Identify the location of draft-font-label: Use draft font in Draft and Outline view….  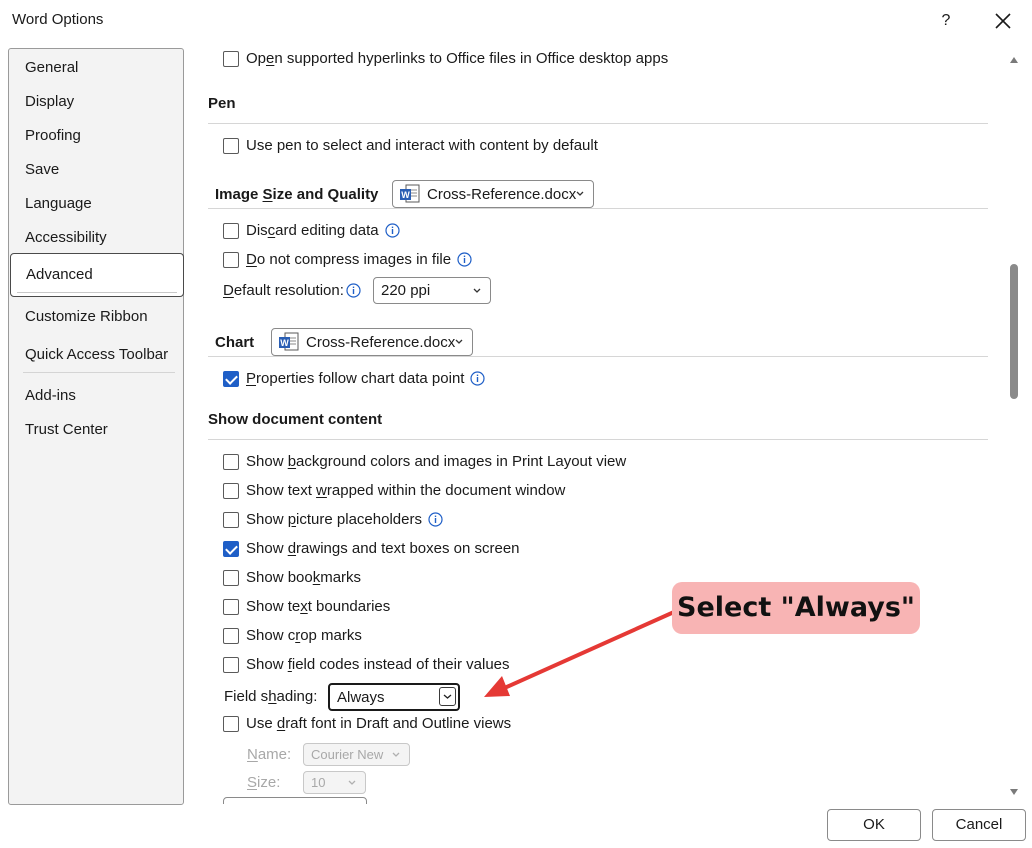
(379, 723).